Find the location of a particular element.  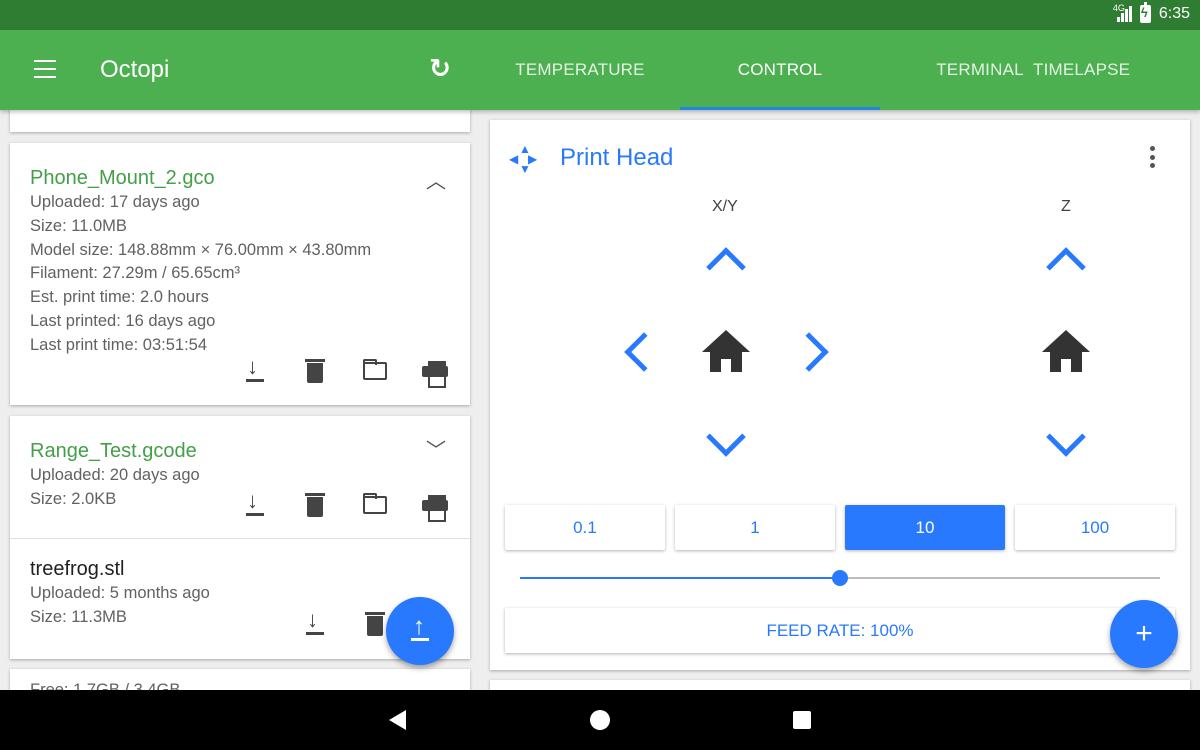

tab-control: CONTROL is located at coordinates (780, 70).